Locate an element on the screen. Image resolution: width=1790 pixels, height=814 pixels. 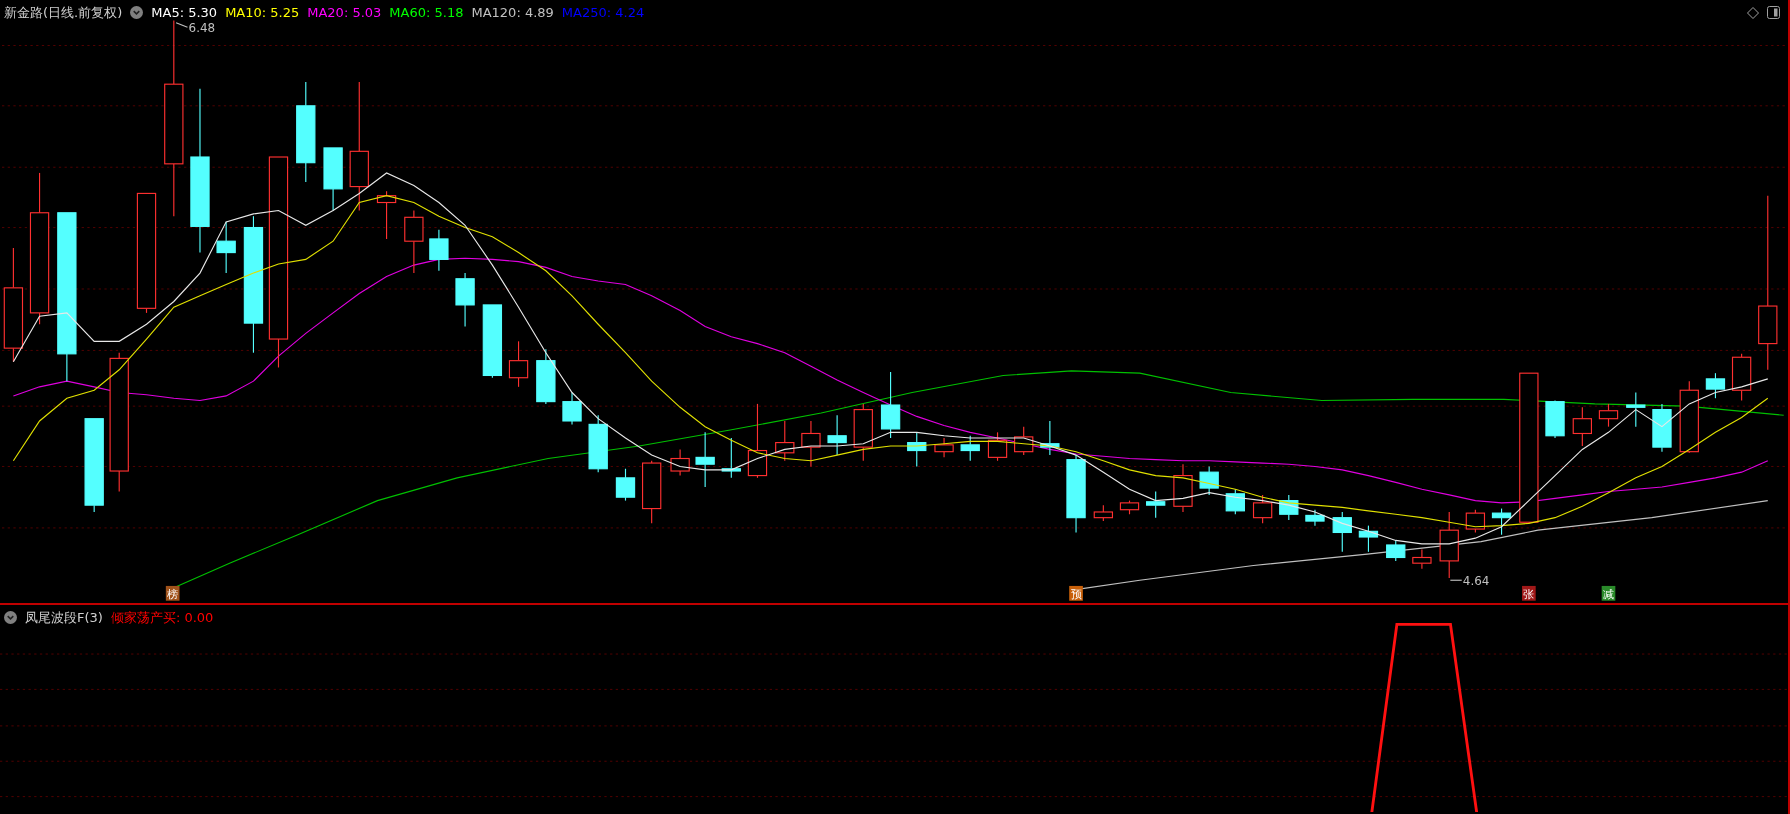
moving-average-legend: MA60: 5.18 is located at coordinates (426, 13).